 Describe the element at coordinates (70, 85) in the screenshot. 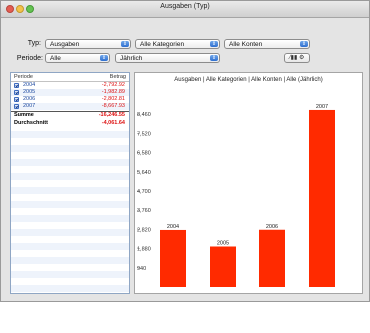

I see `table-row: 2004 -2,792.92` at that location.